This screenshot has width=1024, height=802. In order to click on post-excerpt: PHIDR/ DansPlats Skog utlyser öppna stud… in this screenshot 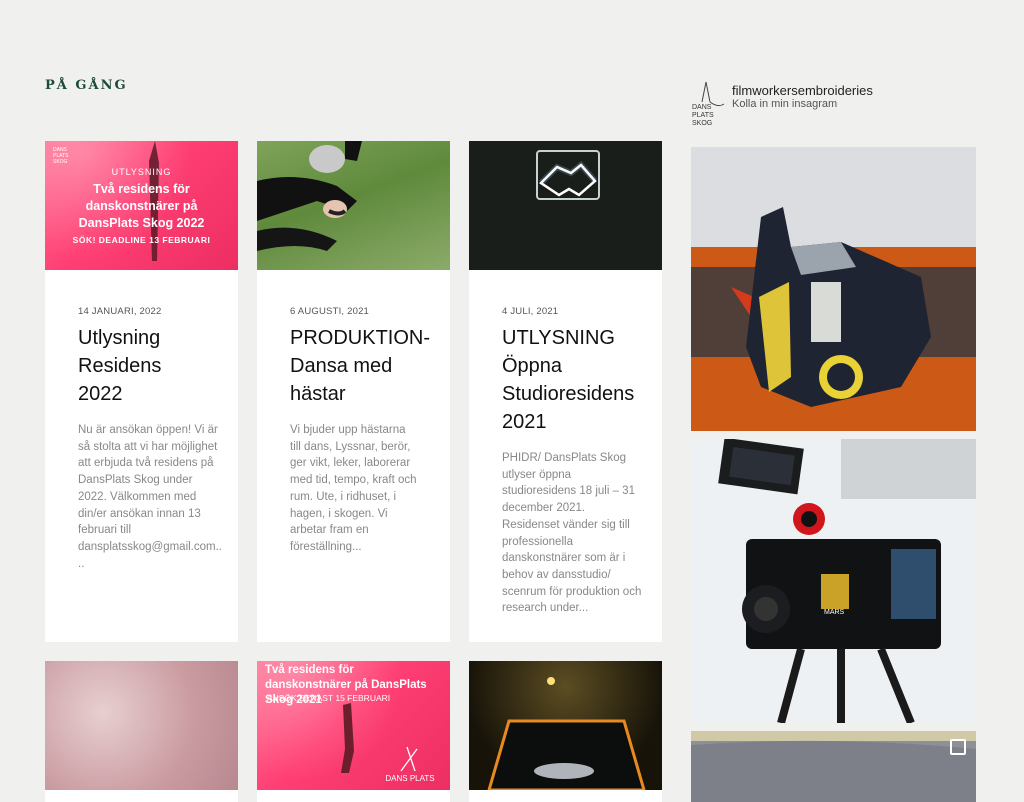, I will do `click(572, 533)`.